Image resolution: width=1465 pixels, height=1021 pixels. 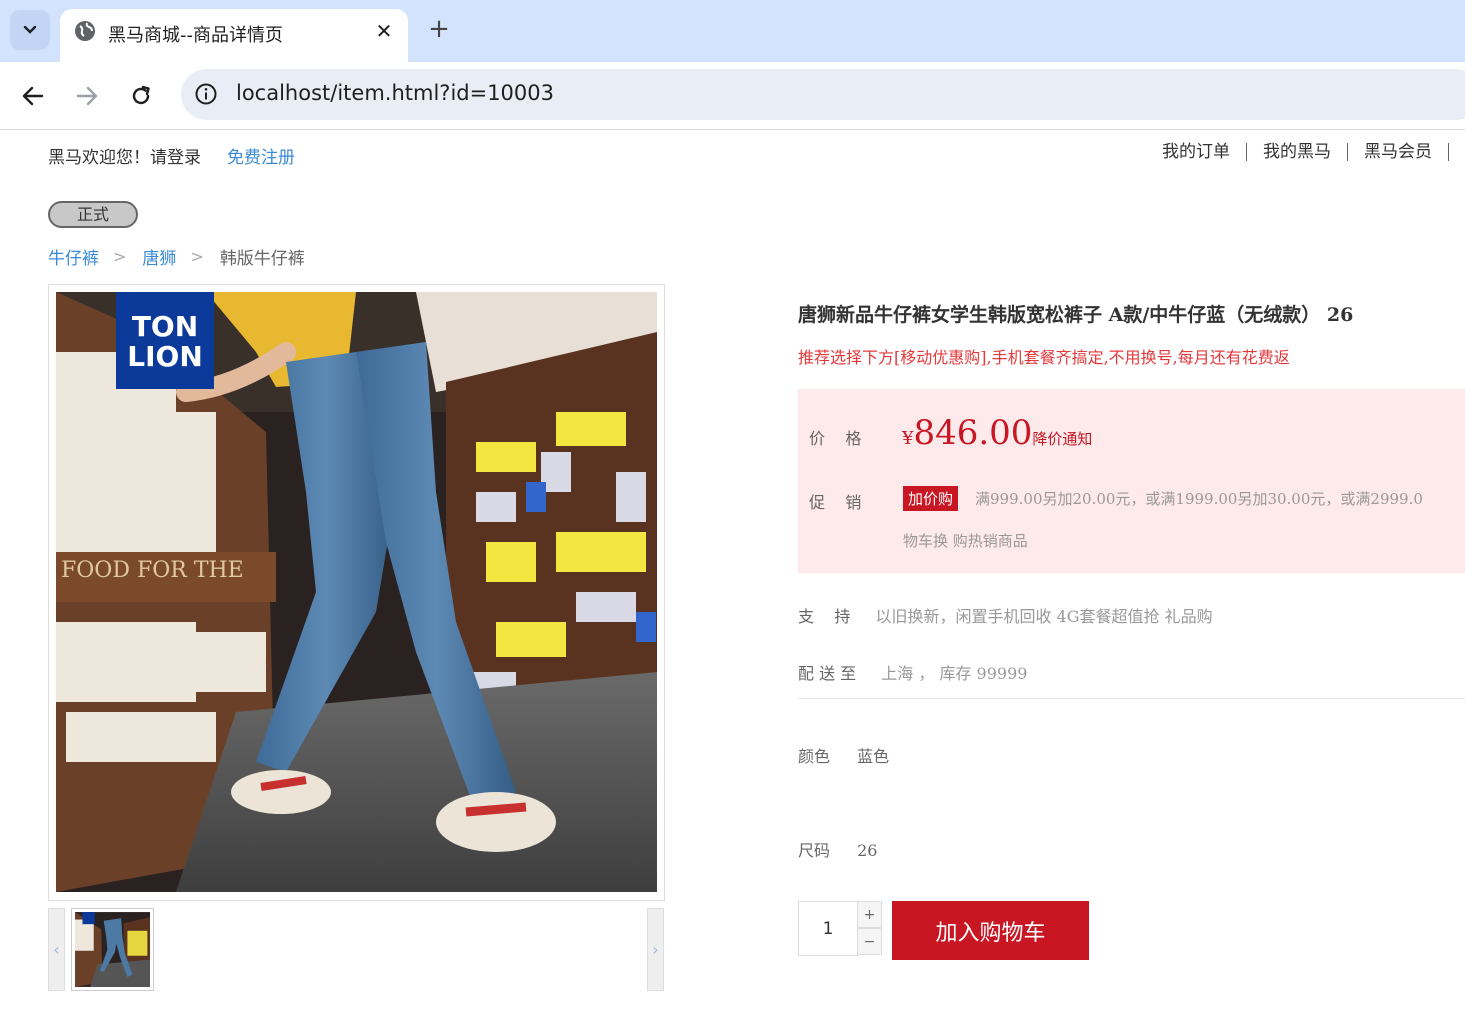 I want to click on browser-tab-active: 黑马商城--商品详情页 ✕, so click(x=234, y=35).